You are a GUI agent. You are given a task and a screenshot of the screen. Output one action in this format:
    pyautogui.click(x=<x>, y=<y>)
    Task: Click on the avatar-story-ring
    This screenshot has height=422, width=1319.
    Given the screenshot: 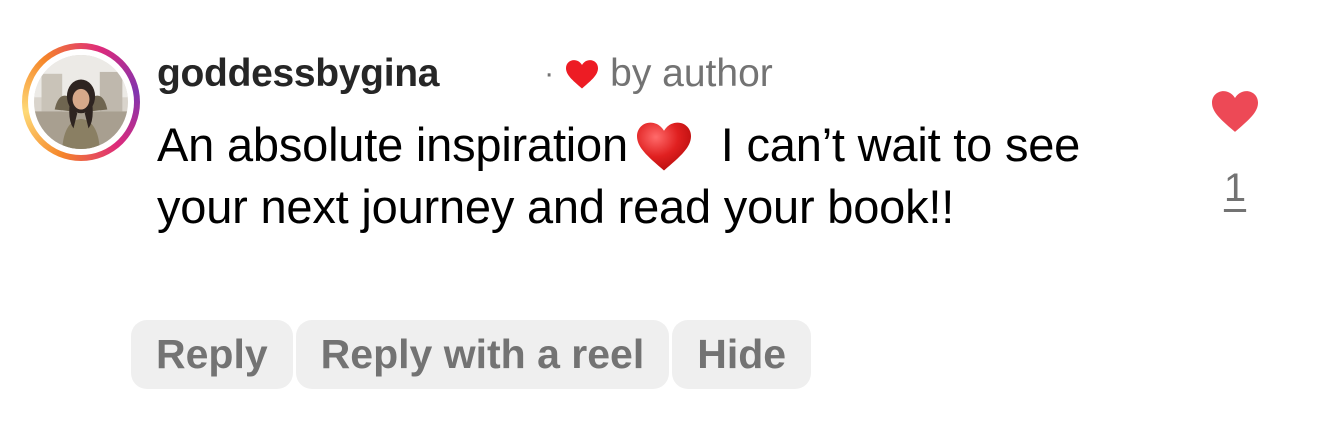 What is the action you would take?
    pyautogui.click(x=81, y=102)
    